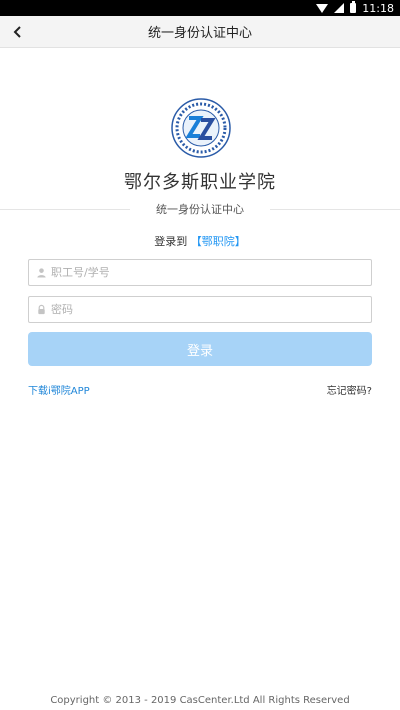 The image size is (400, 710). I want to click on divider-text: 统一身份认证中心, so click(200, 209).